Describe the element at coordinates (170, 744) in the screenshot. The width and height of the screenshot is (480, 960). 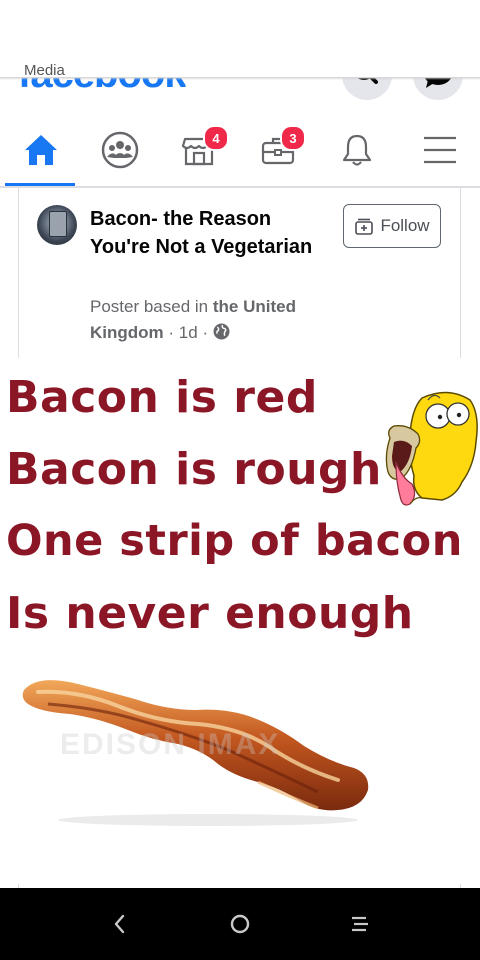
I see `image-watermark: EDISON IMAX` at that location.